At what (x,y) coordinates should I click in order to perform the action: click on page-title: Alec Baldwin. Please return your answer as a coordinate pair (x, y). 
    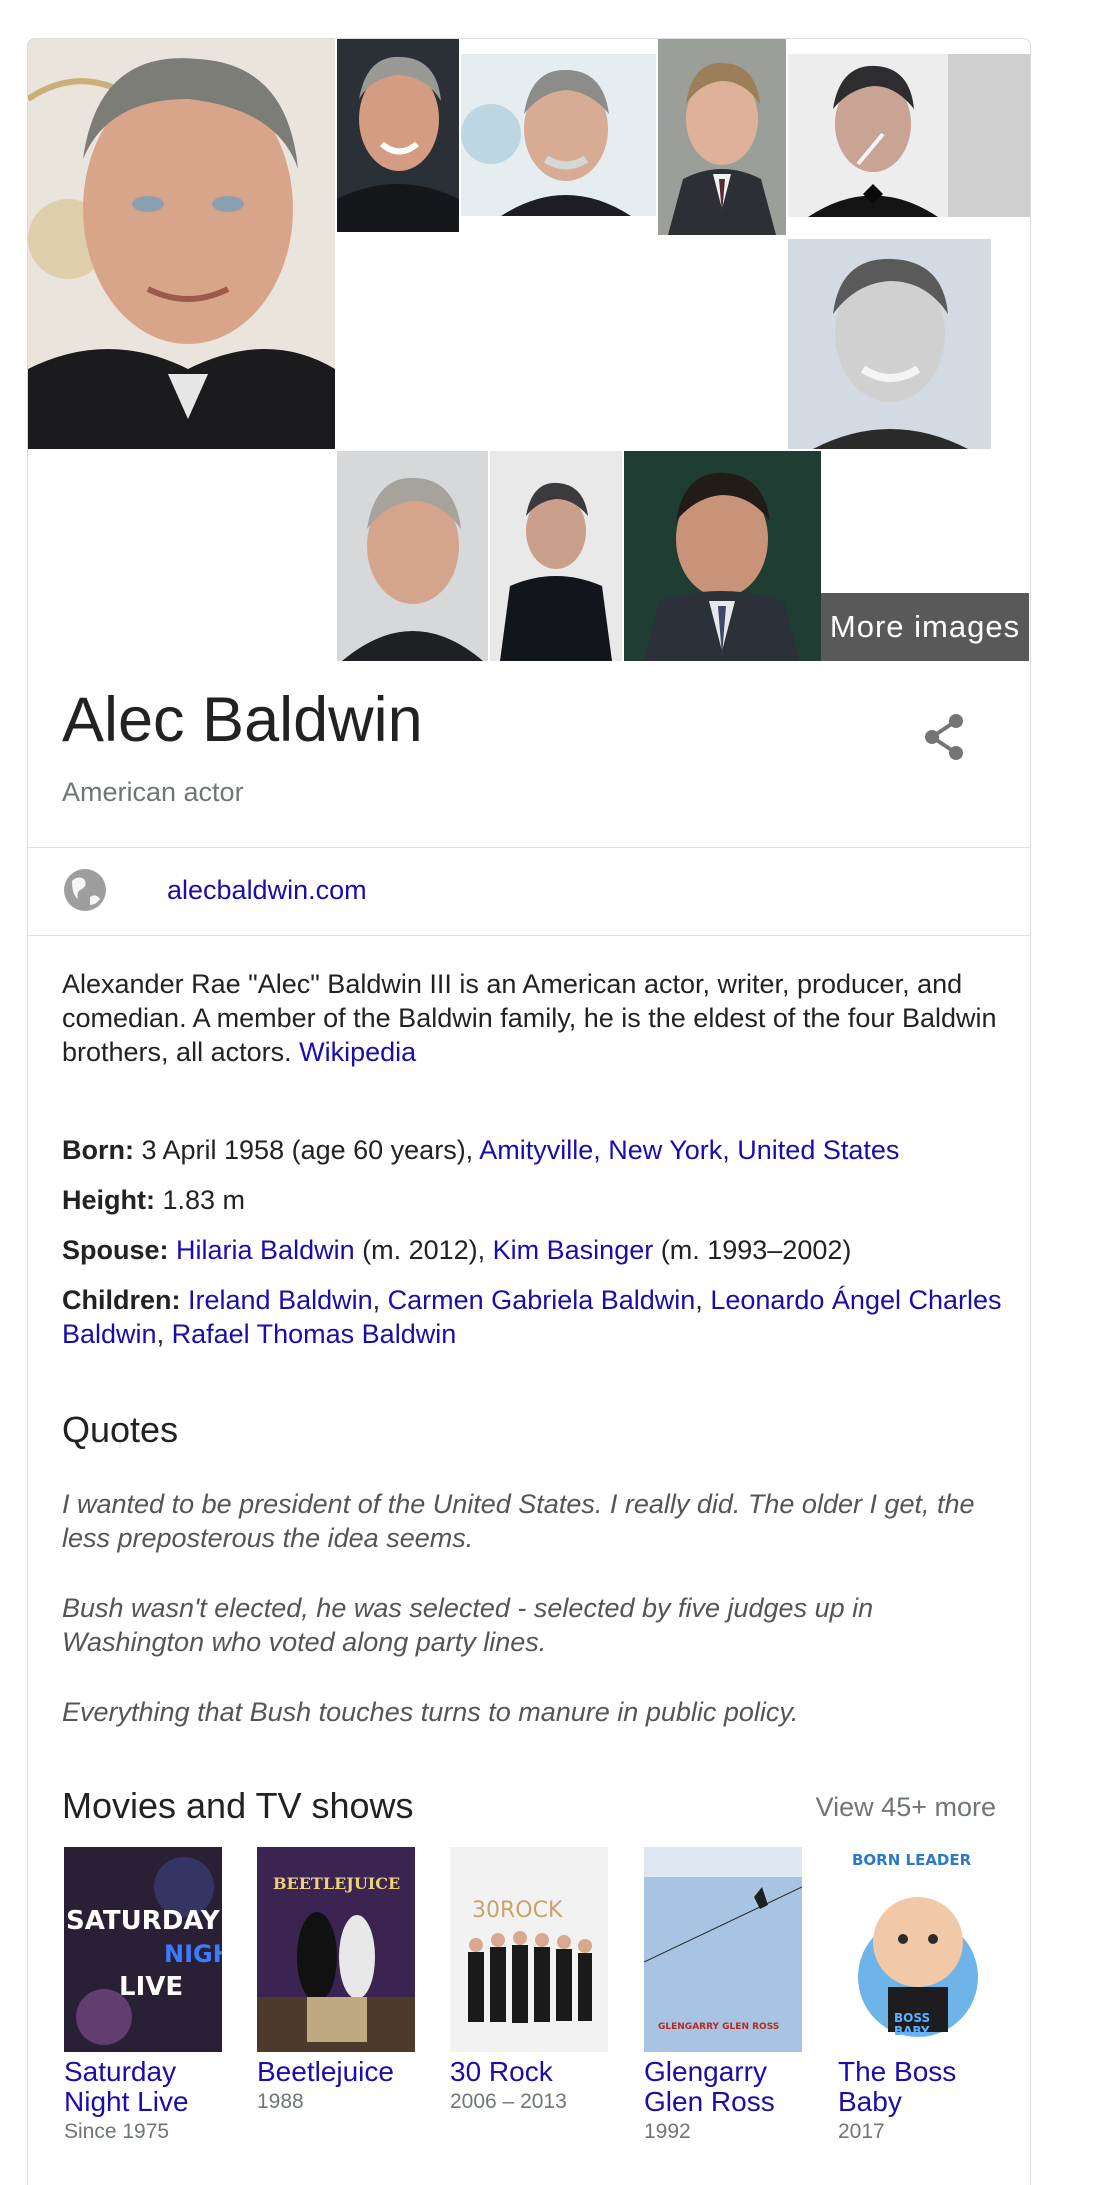
    Looking at the image, I should click on (242, 720).